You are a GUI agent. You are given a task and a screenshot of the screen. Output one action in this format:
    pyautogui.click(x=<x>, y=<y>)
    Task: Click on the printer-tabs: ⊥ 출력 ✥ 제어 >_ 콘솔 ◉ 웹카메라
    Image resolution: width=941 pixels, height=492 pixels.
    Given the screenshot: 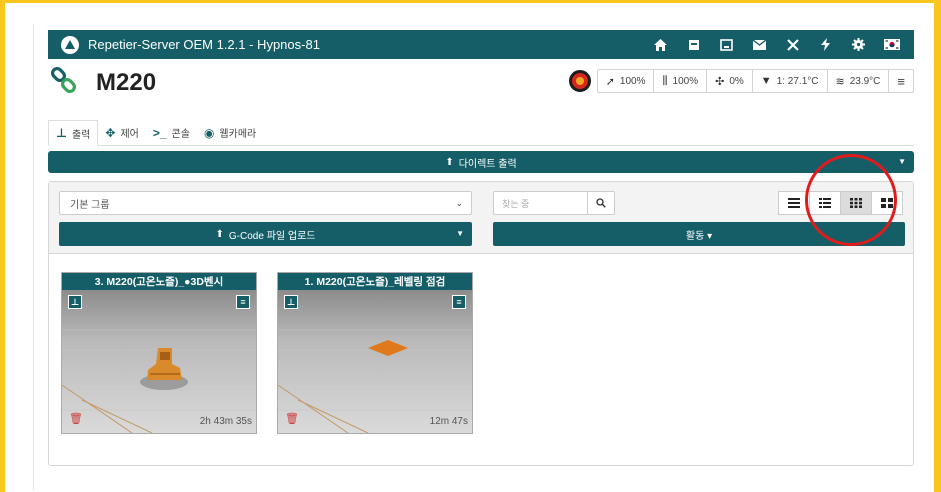 What is the action you would take?
    pyautogui.click(x=481, y=133)
    